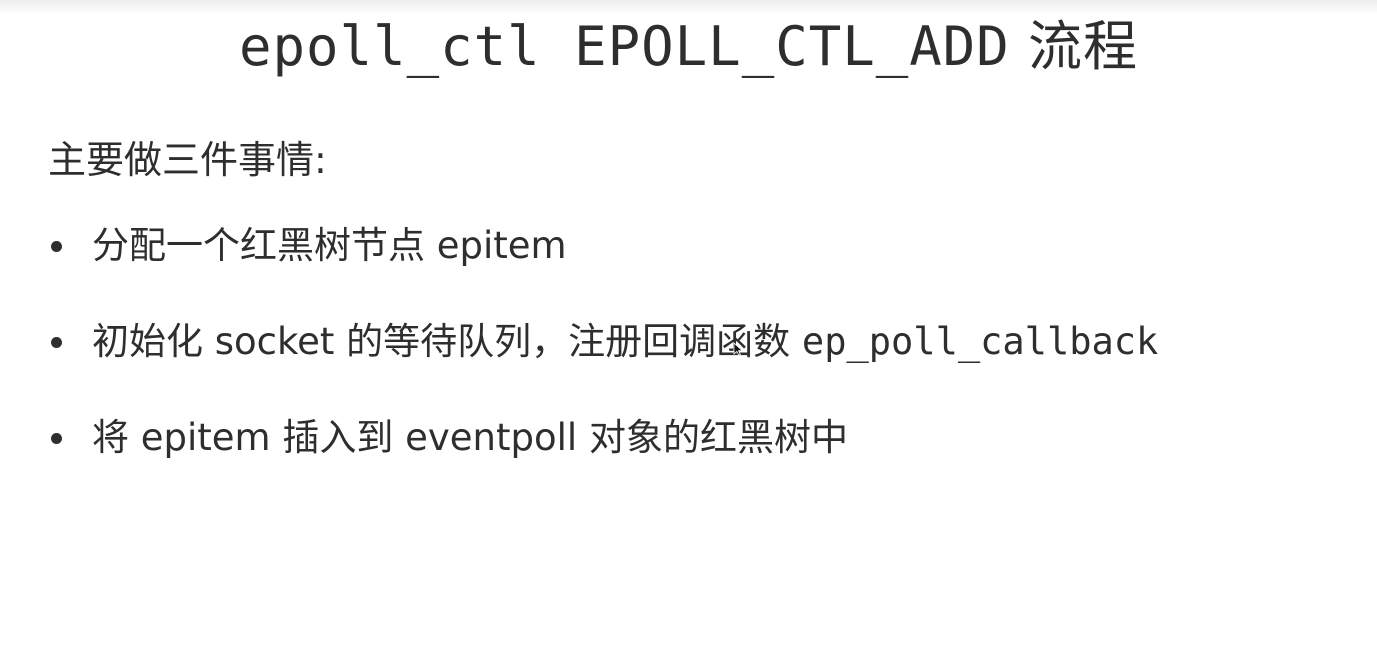 The image size is (1377, 666). I want to click on mouse-pointer-icon, so click(738, 349).